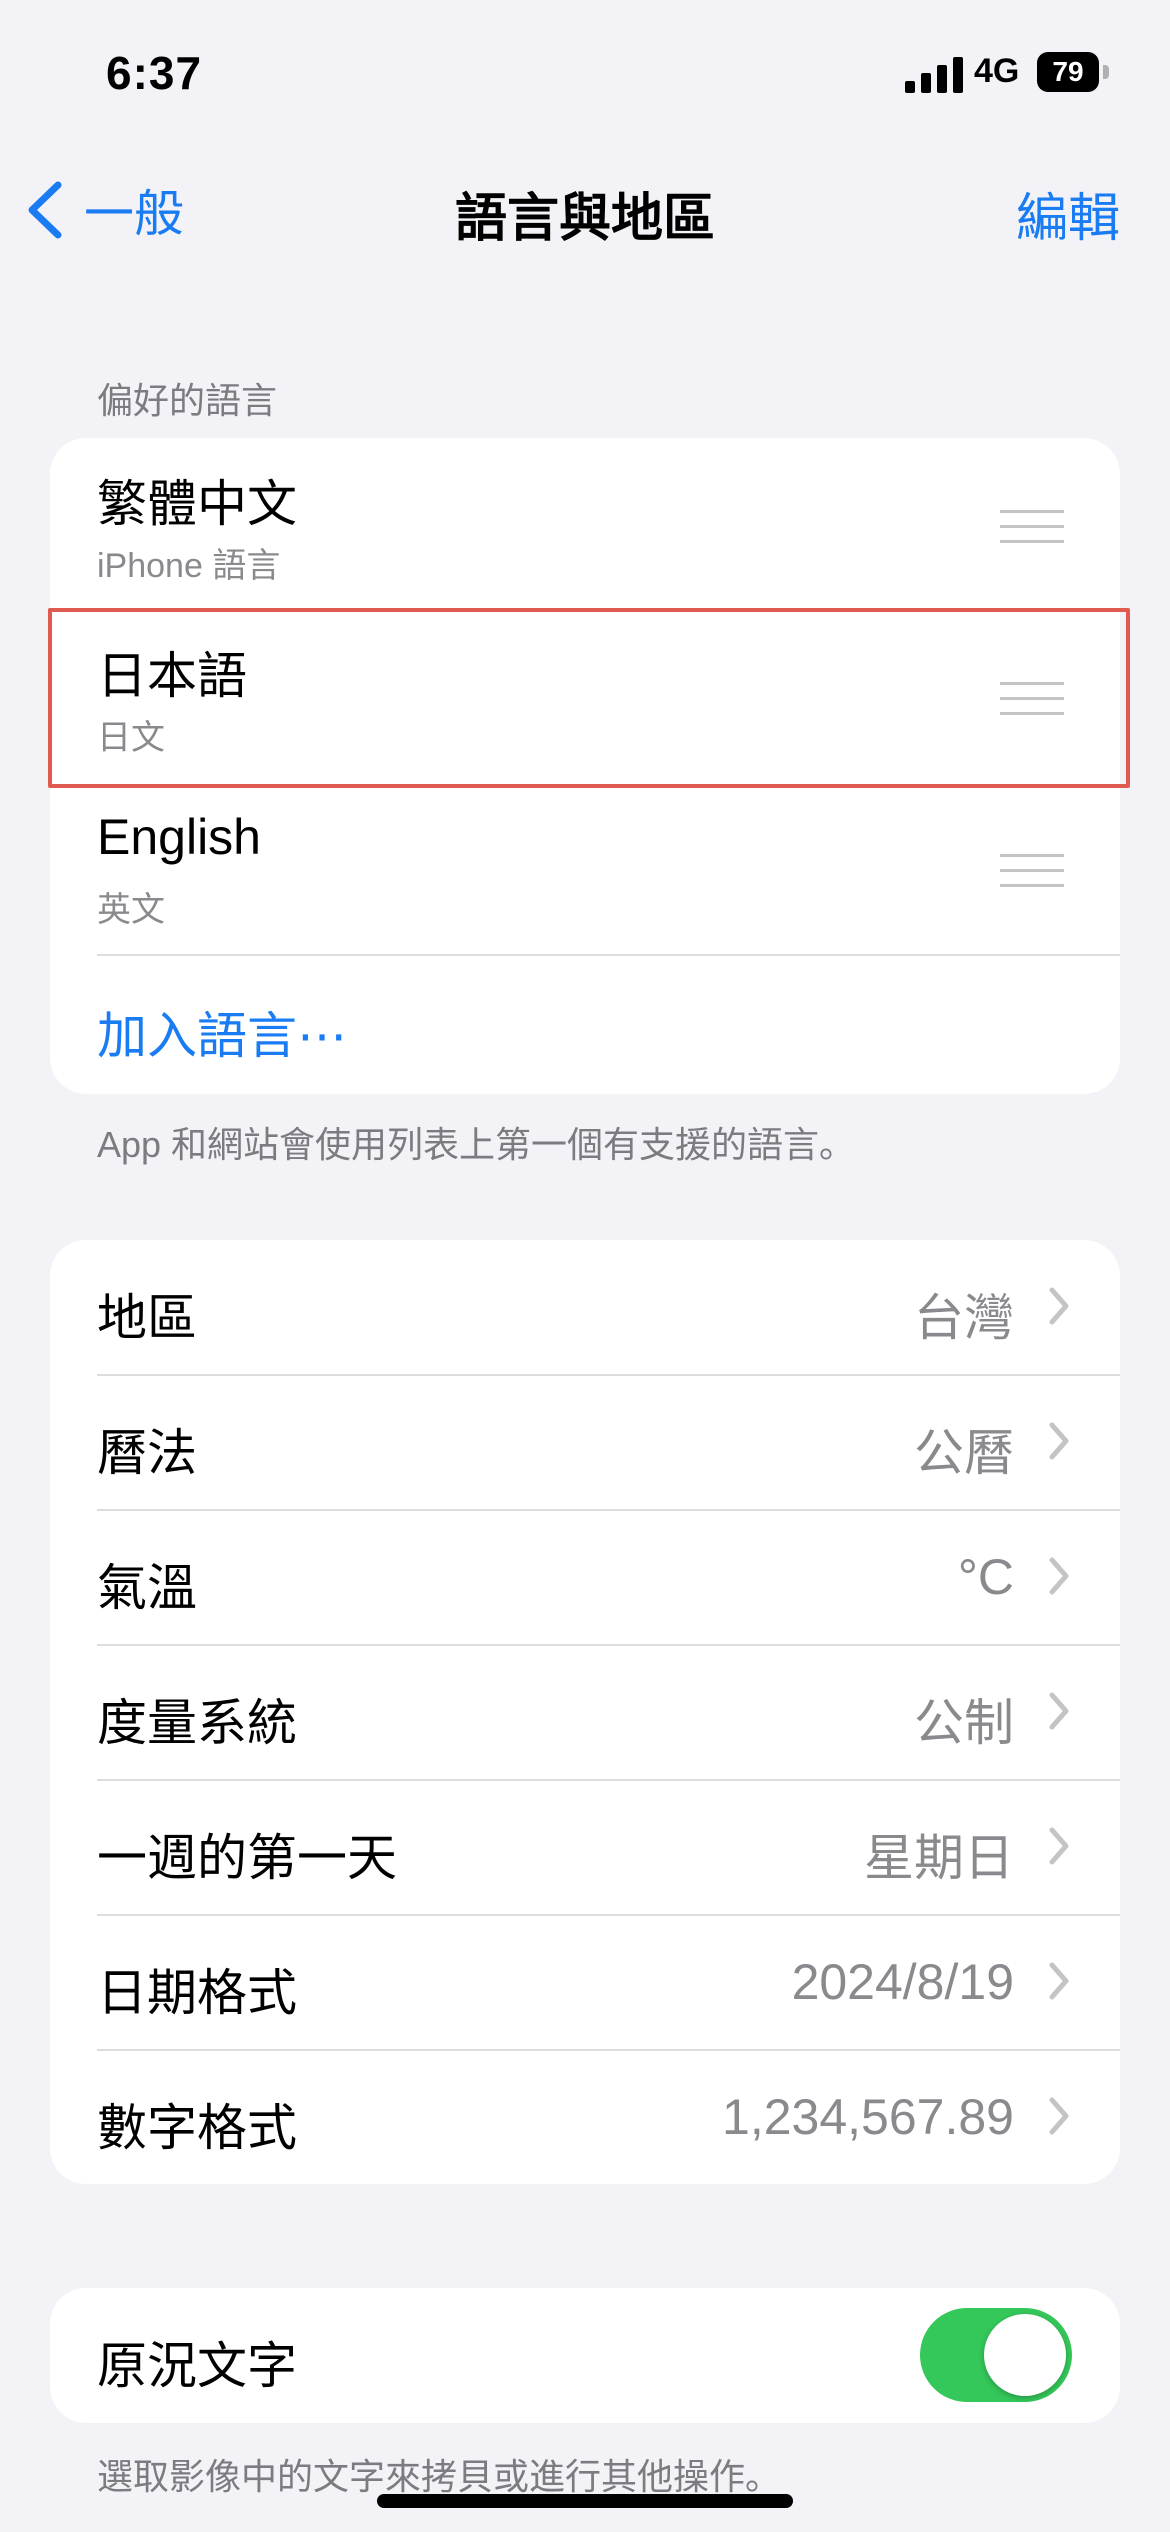  Describe the element at coordinates (964, 1723) in the screenshot. I see `setting-value: 公制` at that location.